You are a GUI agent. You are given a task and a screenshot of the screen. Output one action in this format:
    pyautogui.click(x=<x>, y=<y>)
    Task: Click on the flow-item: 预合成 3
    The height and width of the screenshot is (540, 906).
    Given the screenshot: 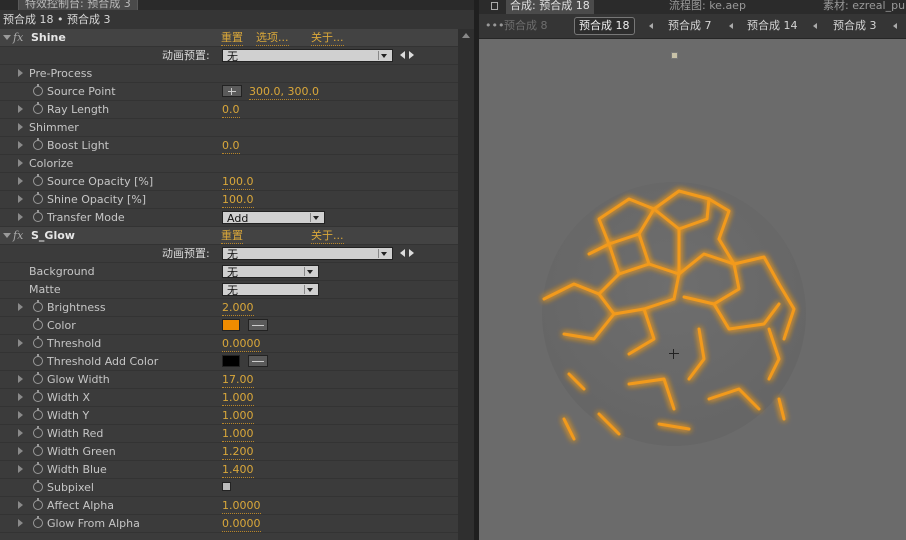 What is the action you would take?
    pyautogui.click(x=855, y=26)
    